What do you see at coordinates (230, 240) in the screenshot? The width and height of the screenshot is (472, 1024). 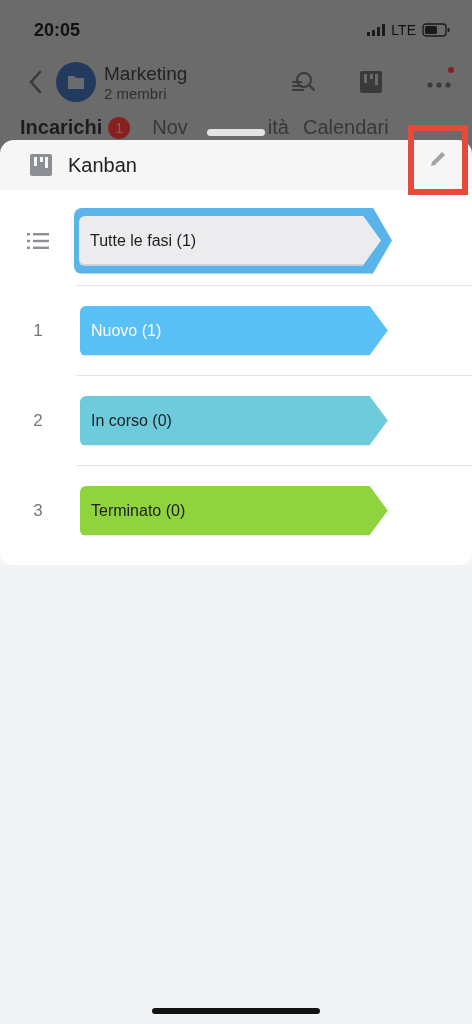 I see `stage-button: Tutte le fasi (1)` at bounding box center [230, 240].